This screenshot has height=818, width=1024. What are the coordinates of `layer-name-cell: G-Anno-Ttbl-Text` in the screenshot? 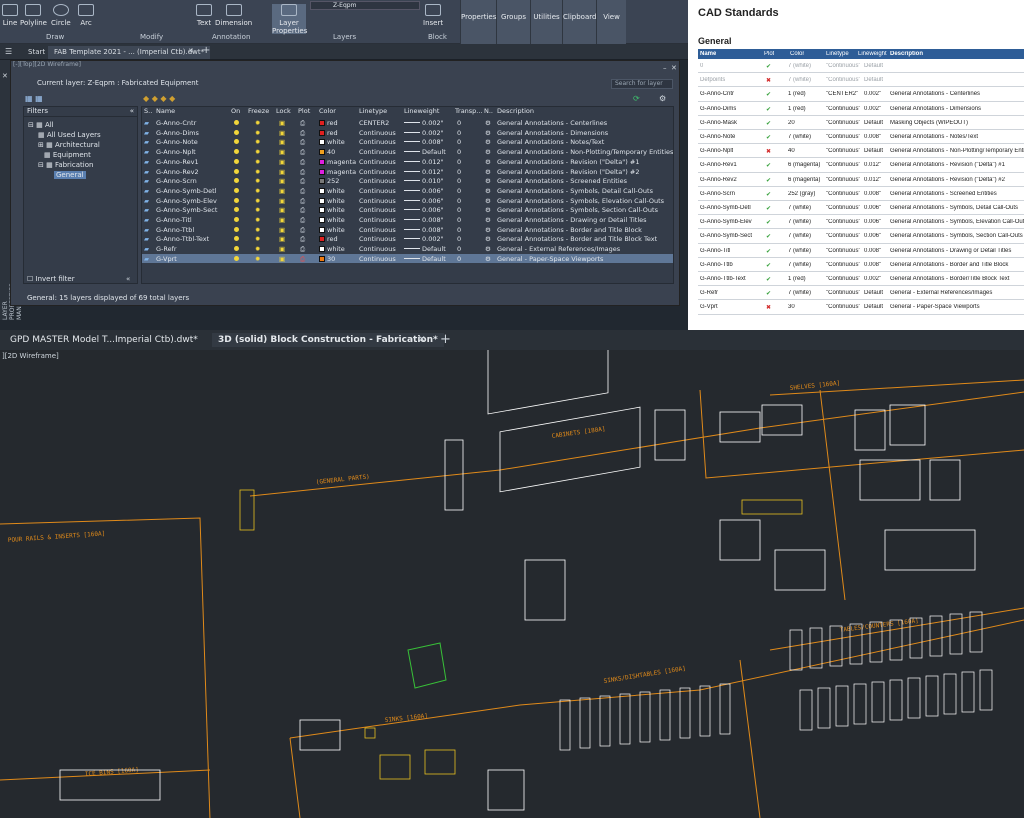 It's located at (182, 239).